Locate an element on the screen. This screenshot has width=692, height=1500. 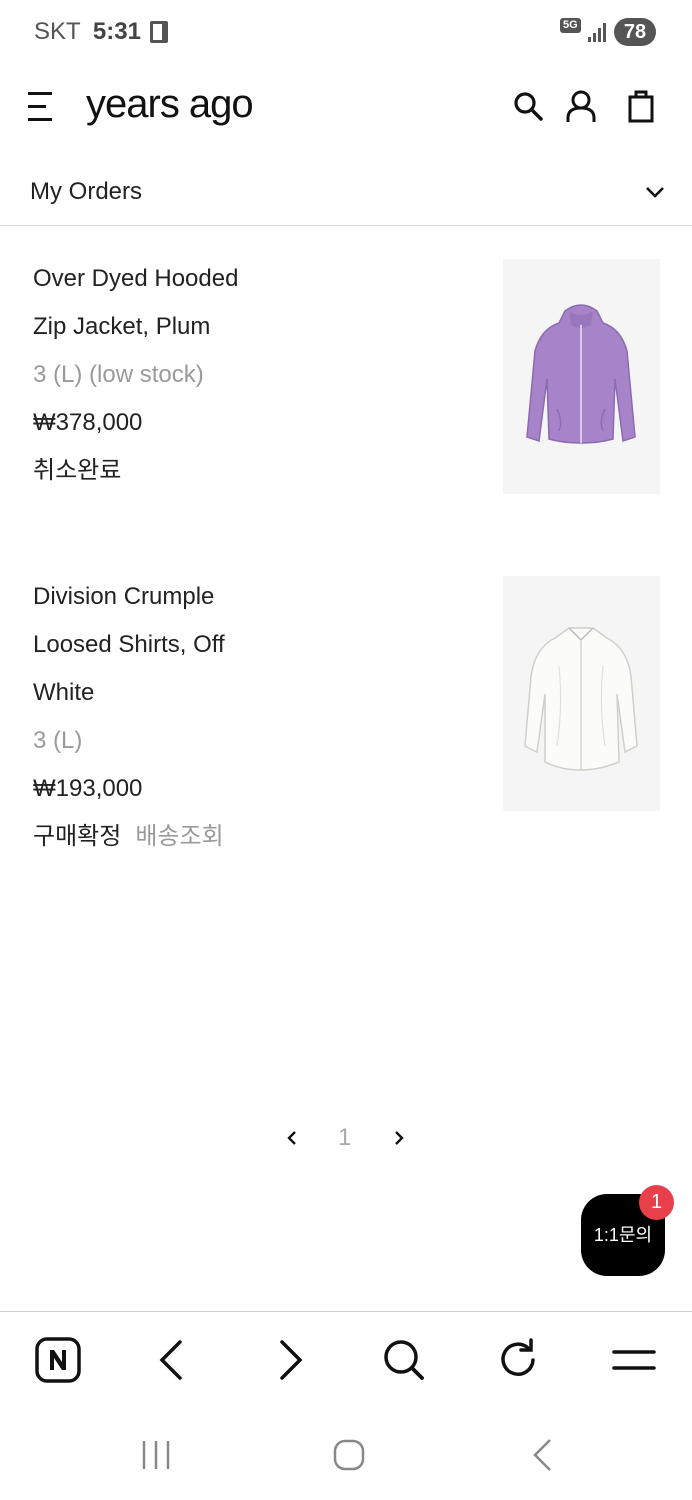
system-navigation-bar is located at coordinates (346, 1455).